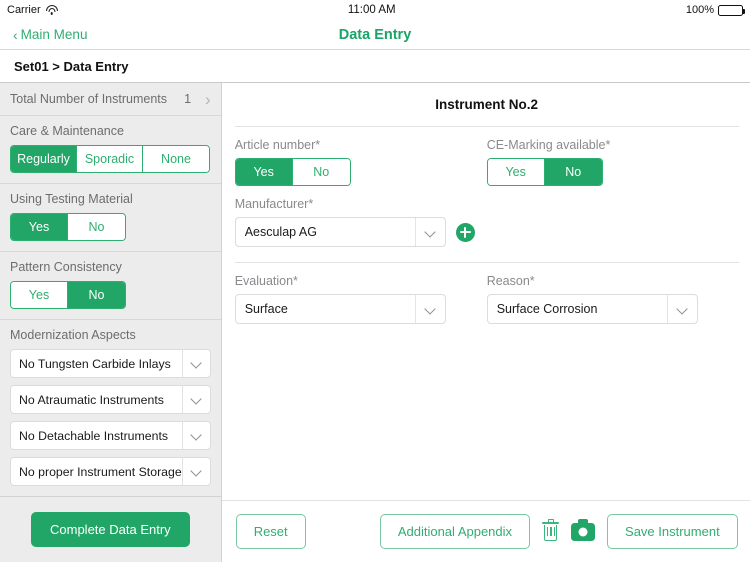 This screenshot has height=562, width=750. I want to click on group-title: Modernization Aspects, so click(73, 335).